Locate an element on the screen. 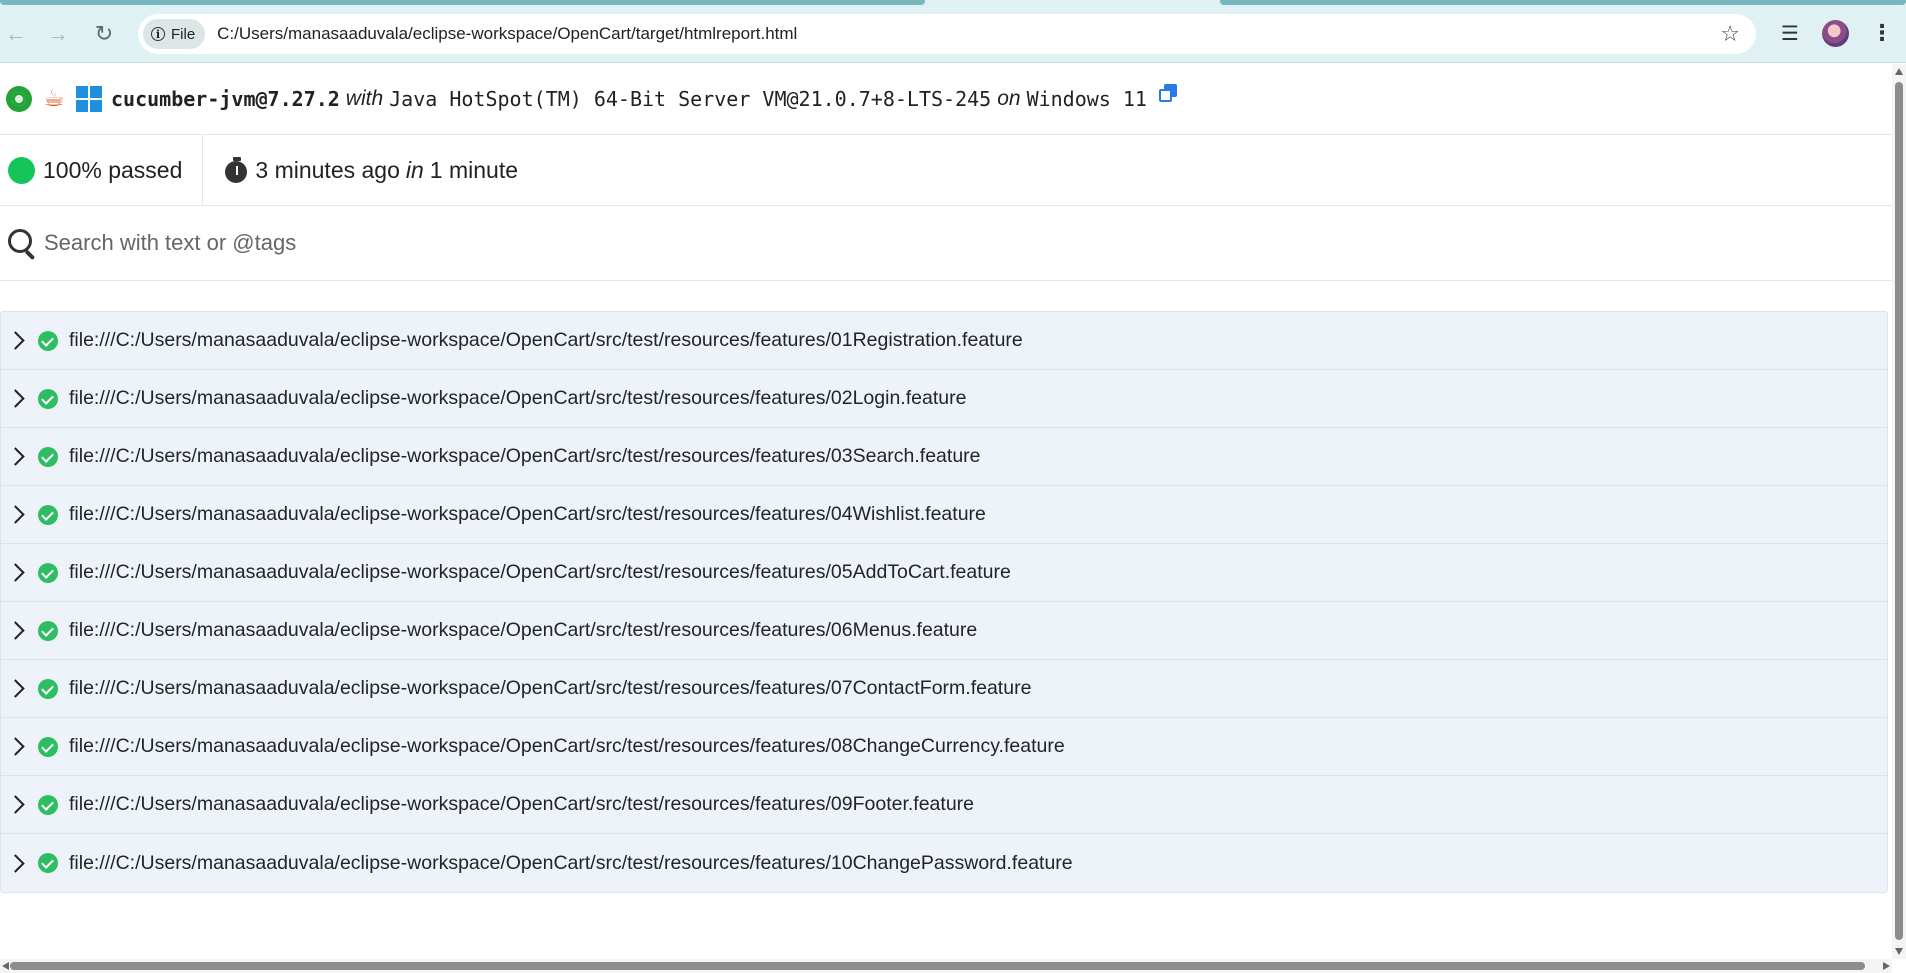 This screenshot has width=1906, height=973. playlist-icon: ☰ is located at coordinates (1790, 33).